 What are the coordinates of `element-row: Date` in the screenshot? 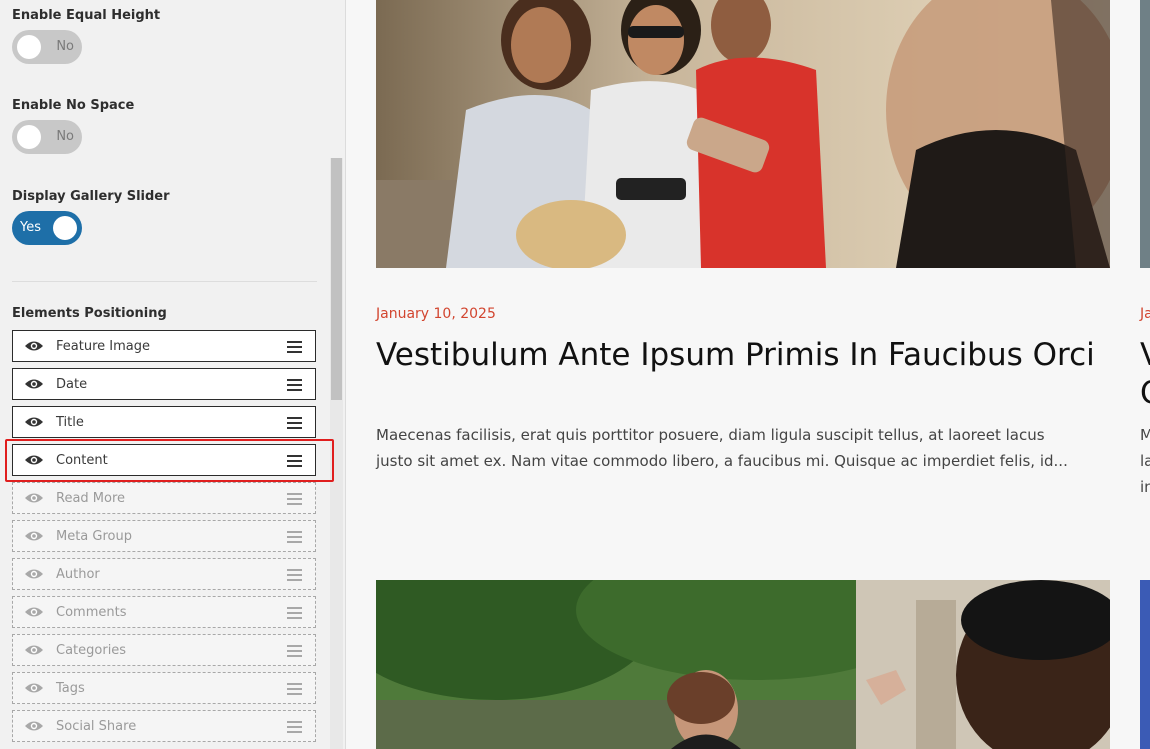 It's located at (164, 384).